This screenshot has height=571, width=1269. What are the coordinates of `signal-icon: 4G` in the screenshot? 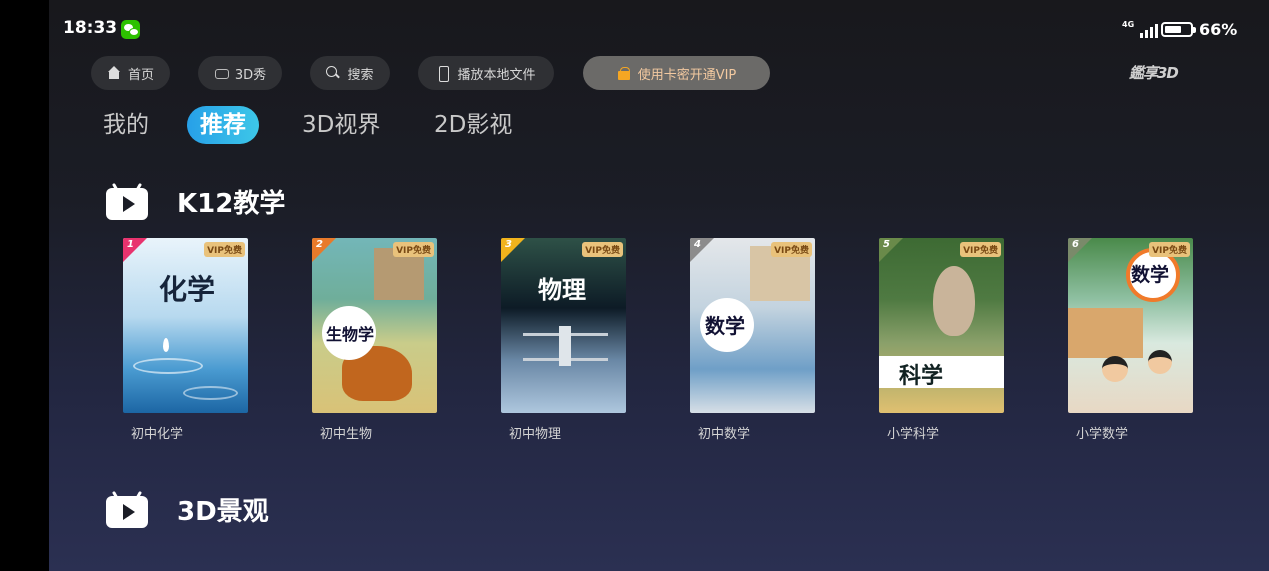 It's located at (1140, 29).